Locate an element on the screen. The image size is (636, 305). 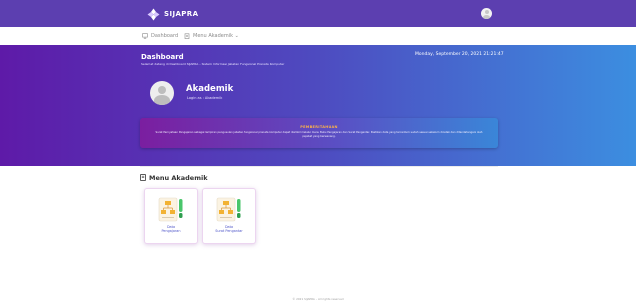
menu-card-label: Data Surat Pengantar is located at coordinates (229, 229).